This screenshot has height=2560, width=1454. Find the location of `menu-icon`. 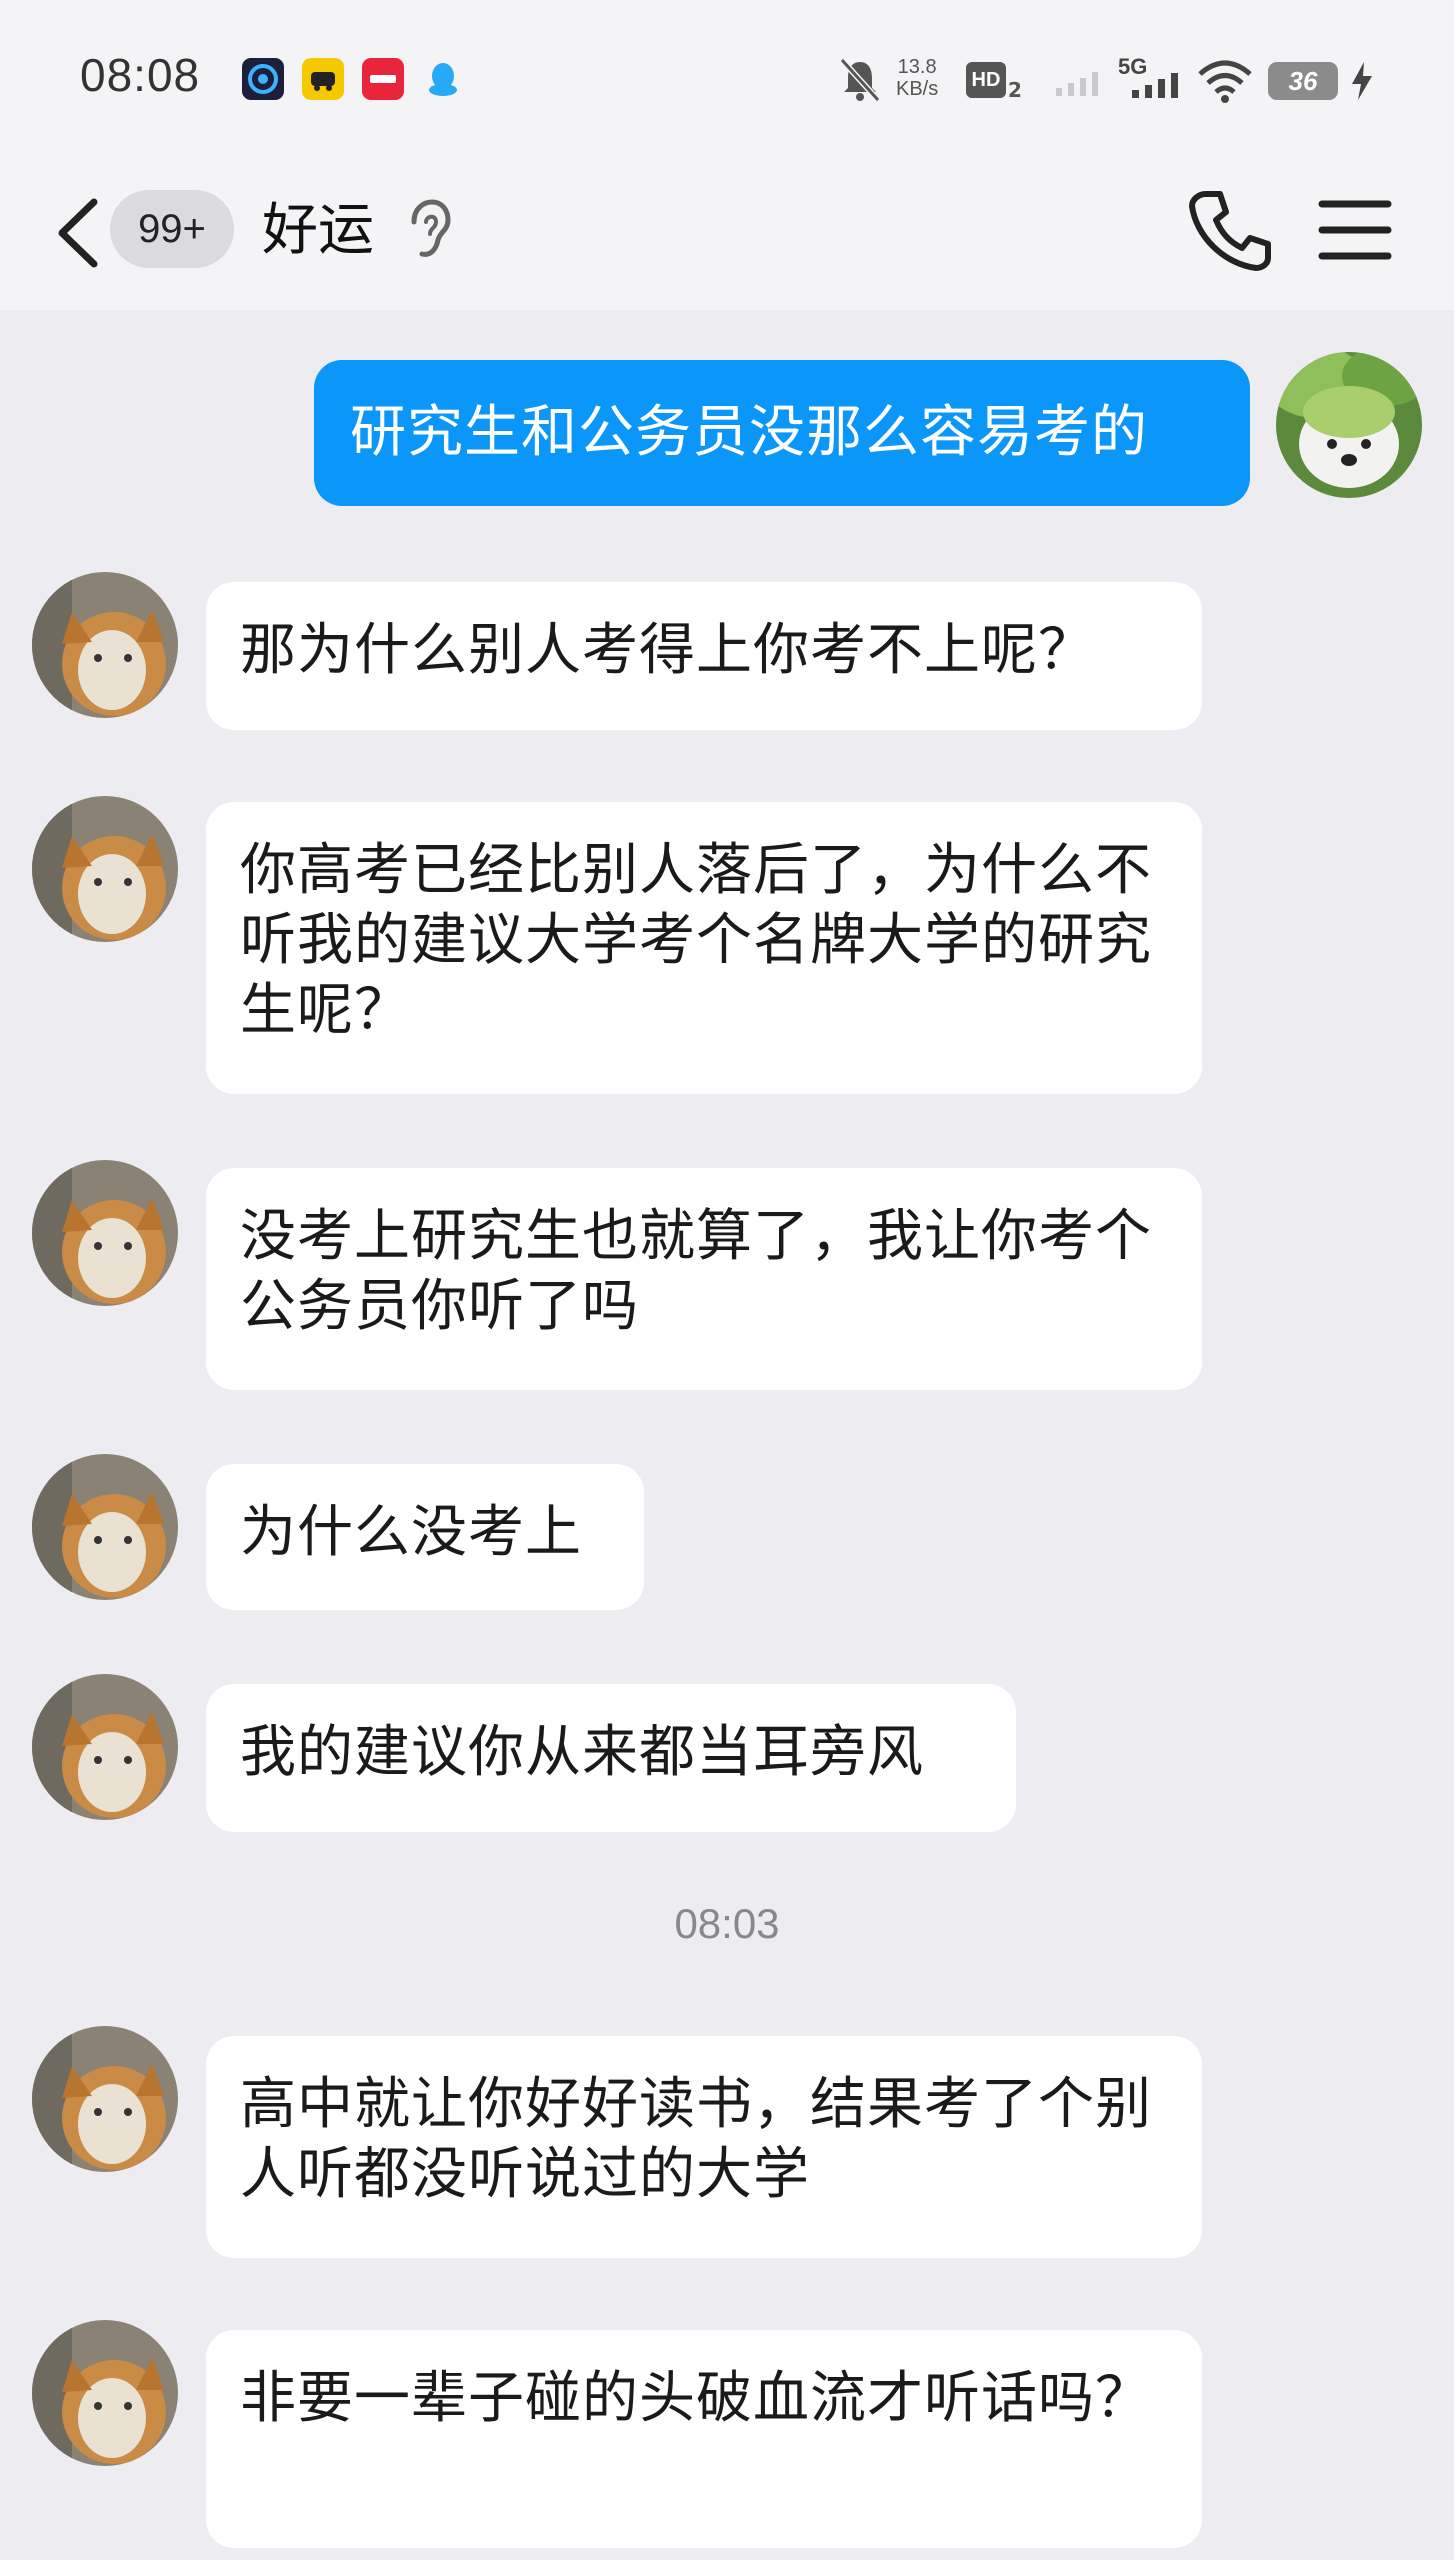

menu-icon is located at coordinates (1355, 230).